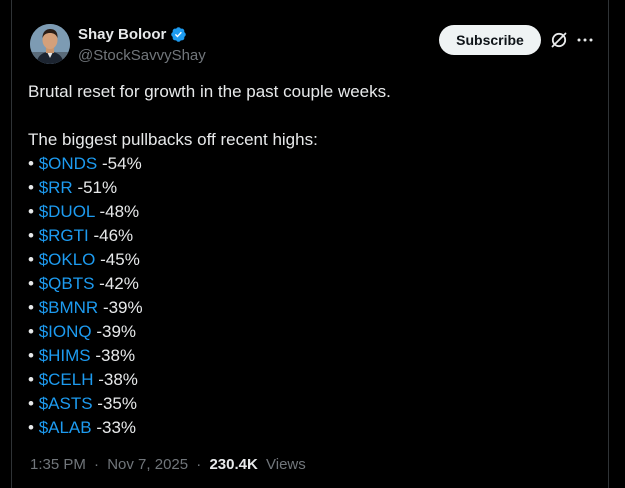 Image resolution: width=625 pixels, height=488 pixels. What do you see at coordinates (122, 34) in the screenshot?
I see `display-name: Shay Boloor` at bounding box center [122, 34].